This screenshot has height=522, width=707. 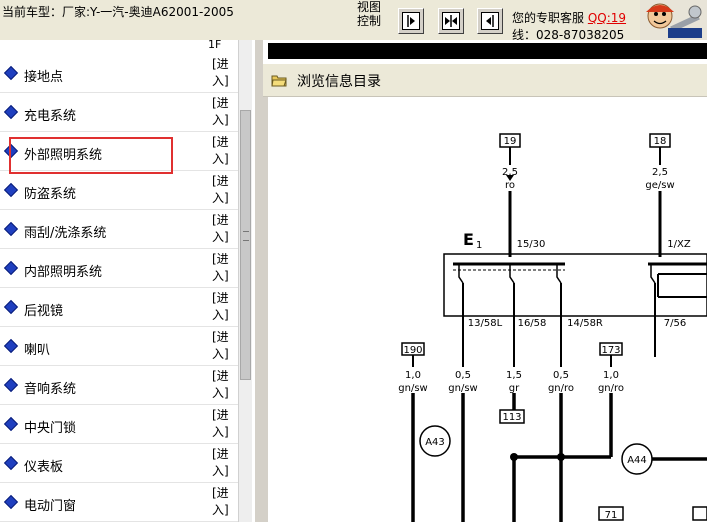 What do you see at coordinates (479, 245) in the screenshot?
I see `component-e1-subscript: 1` at bounding box center [479, 245].